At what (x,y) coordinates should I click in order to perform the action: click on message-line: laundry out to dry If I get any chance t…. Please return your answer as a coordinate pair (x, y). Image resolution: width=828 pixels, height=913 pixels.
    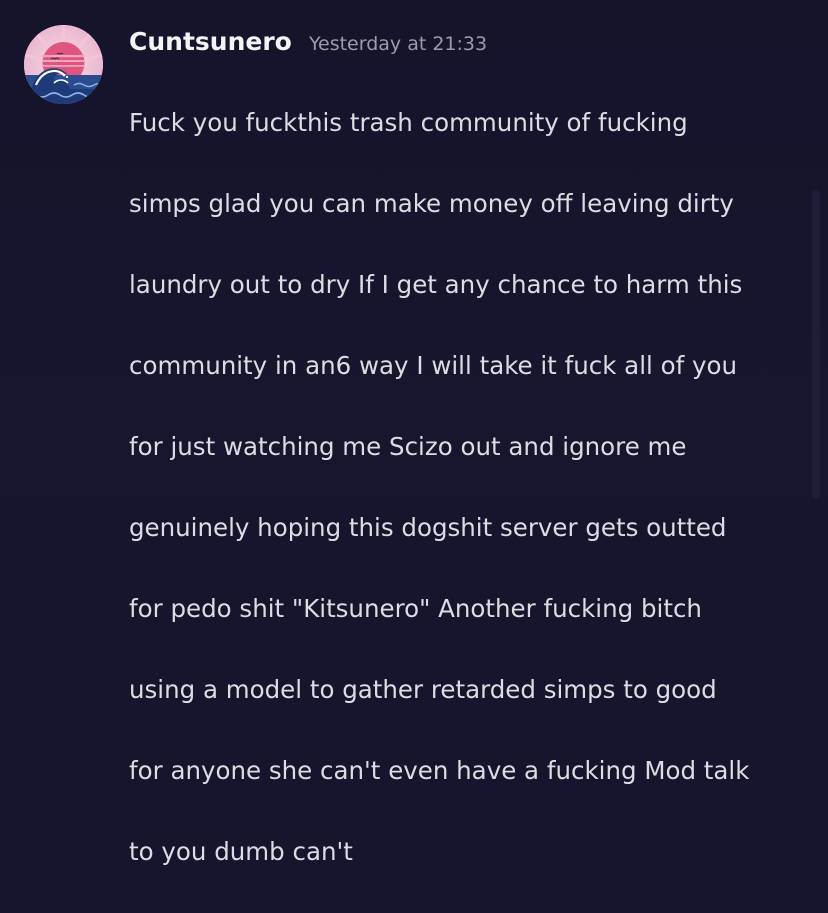
    Looking at the image, I should click on (436, 284).